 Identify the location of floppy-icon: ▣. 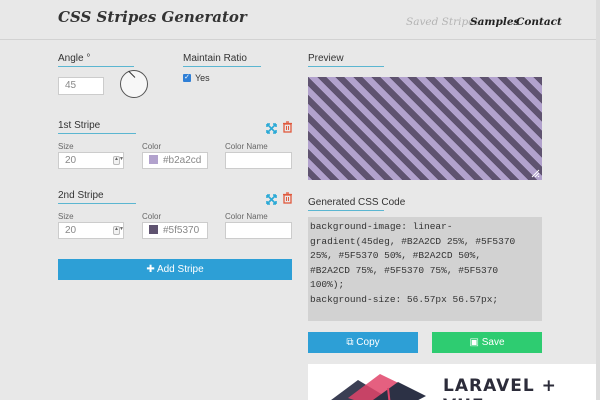
(474, 342).